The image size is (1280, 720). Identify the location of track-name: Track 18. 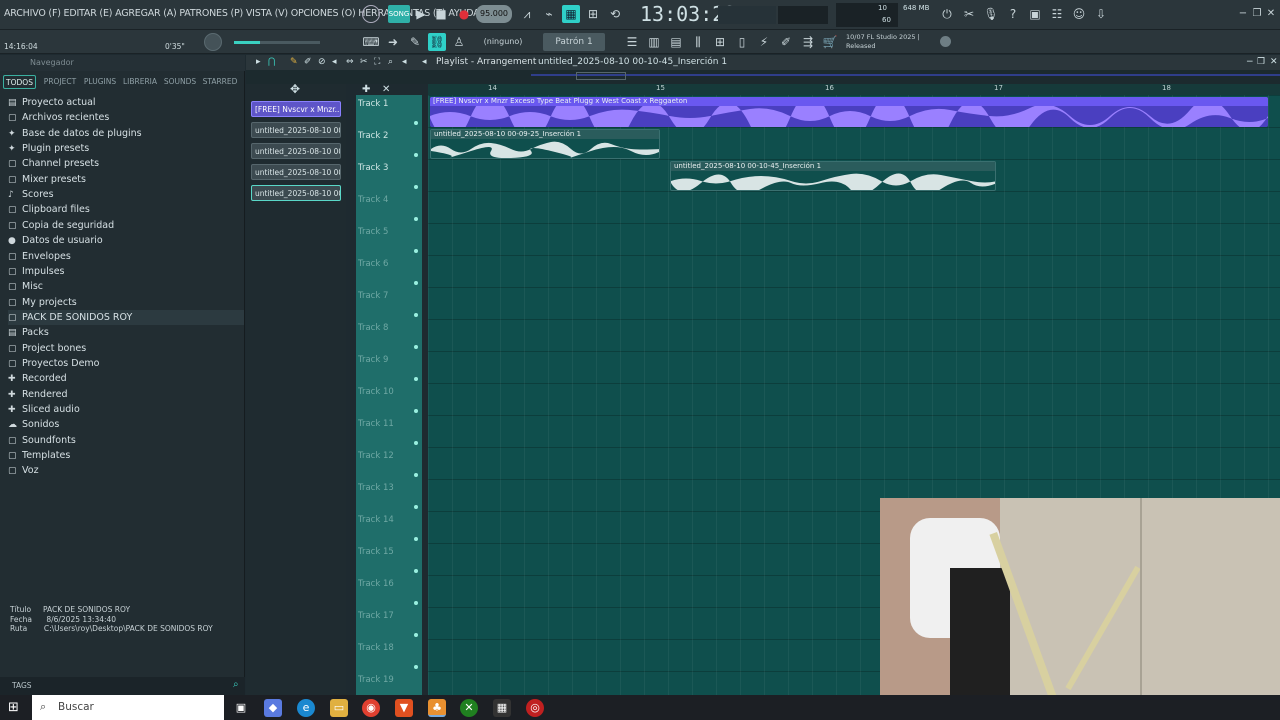
(376, 648).